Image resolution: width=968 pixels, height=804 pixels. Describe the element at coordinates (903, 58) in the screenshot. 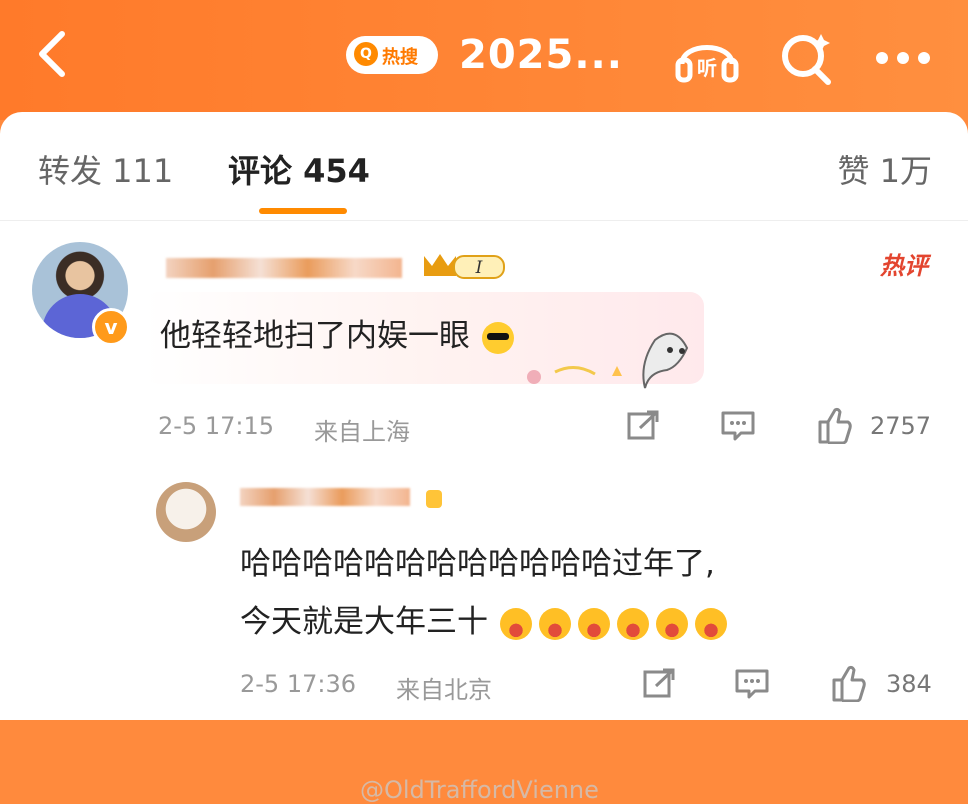

I see `more-options-icon` at that location.